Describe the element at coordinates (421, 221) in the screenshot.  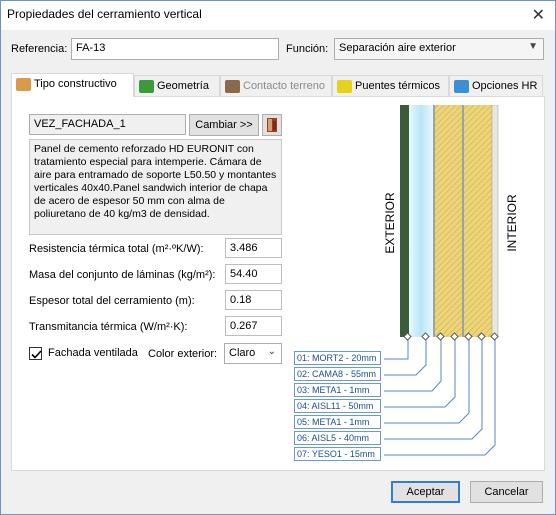
I see `layer-air-gap` at that location.